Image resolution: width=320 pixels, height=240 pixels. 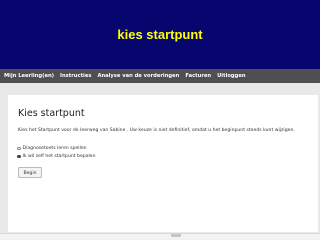 I want to click on page-title: Kies startpunt, so click(x=51, y=113).